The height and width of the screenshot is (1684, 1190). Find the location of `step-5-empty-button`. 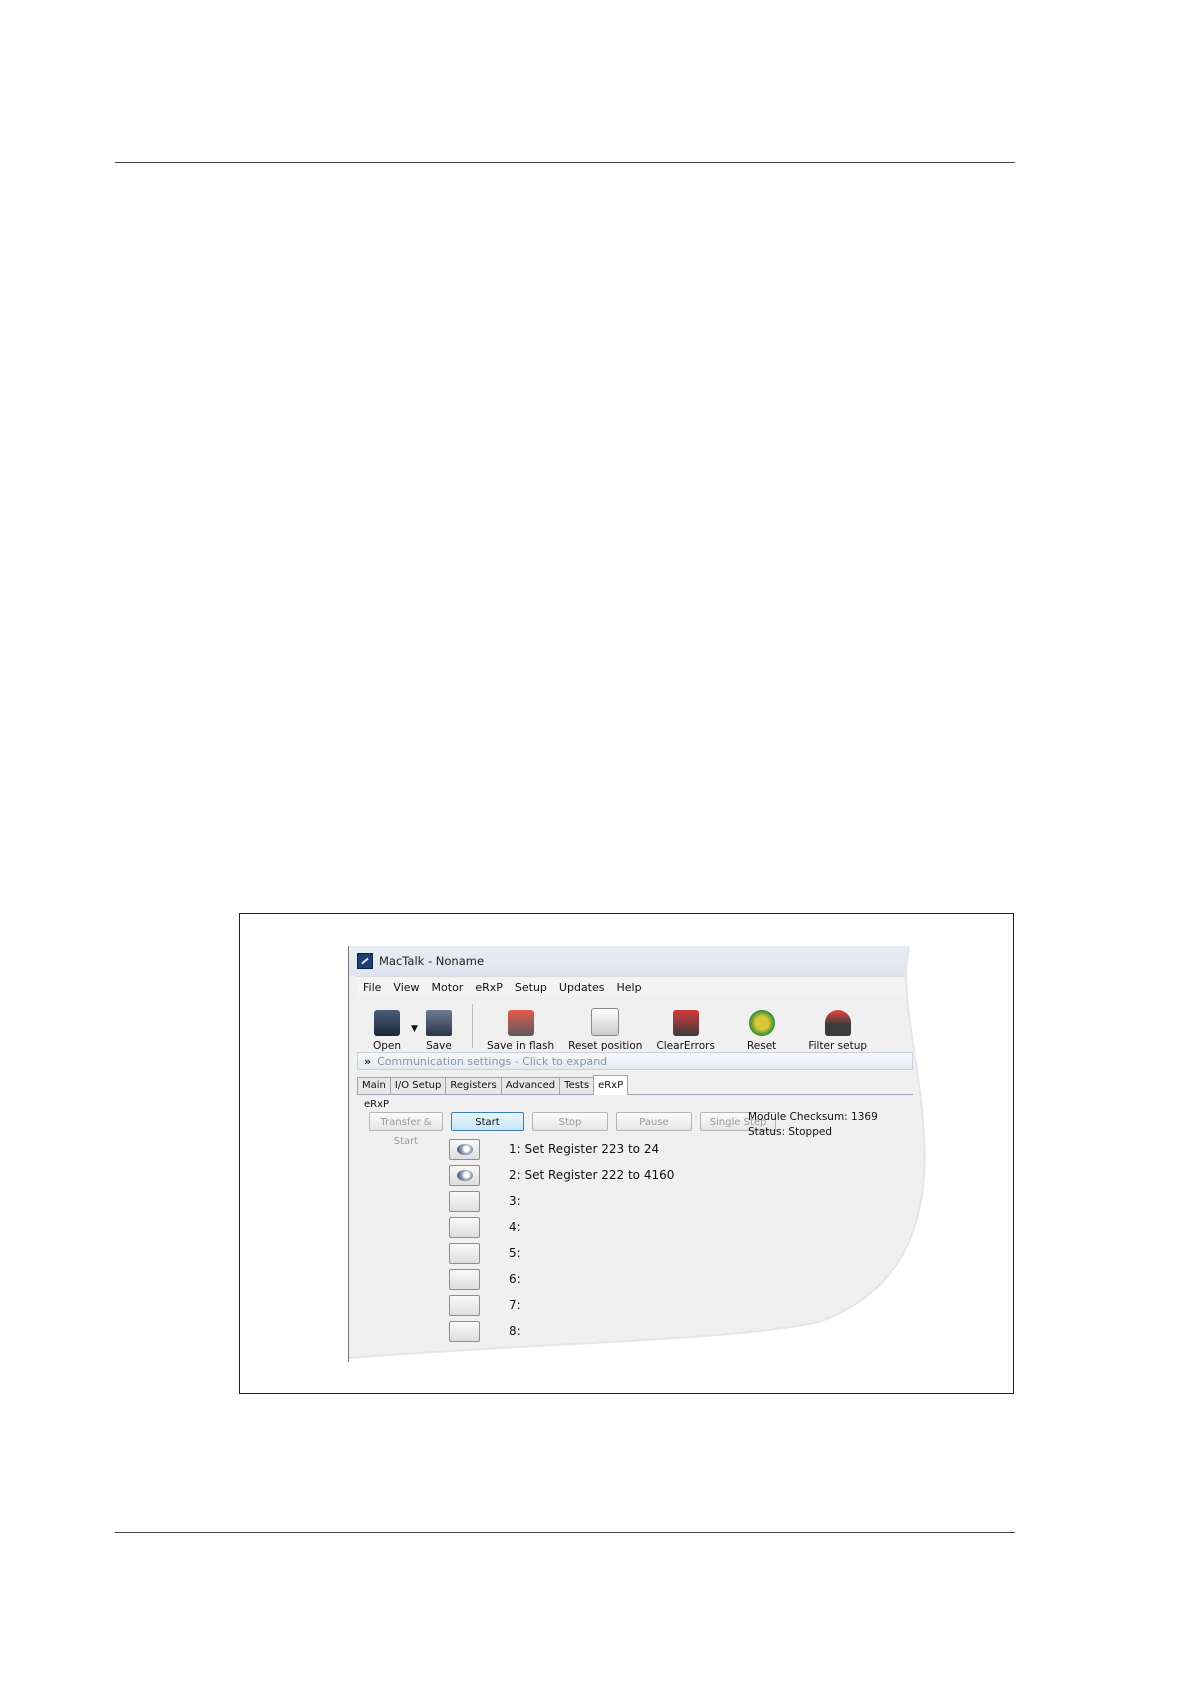

step-5-empty-button is located at coordinates (464, 1253).